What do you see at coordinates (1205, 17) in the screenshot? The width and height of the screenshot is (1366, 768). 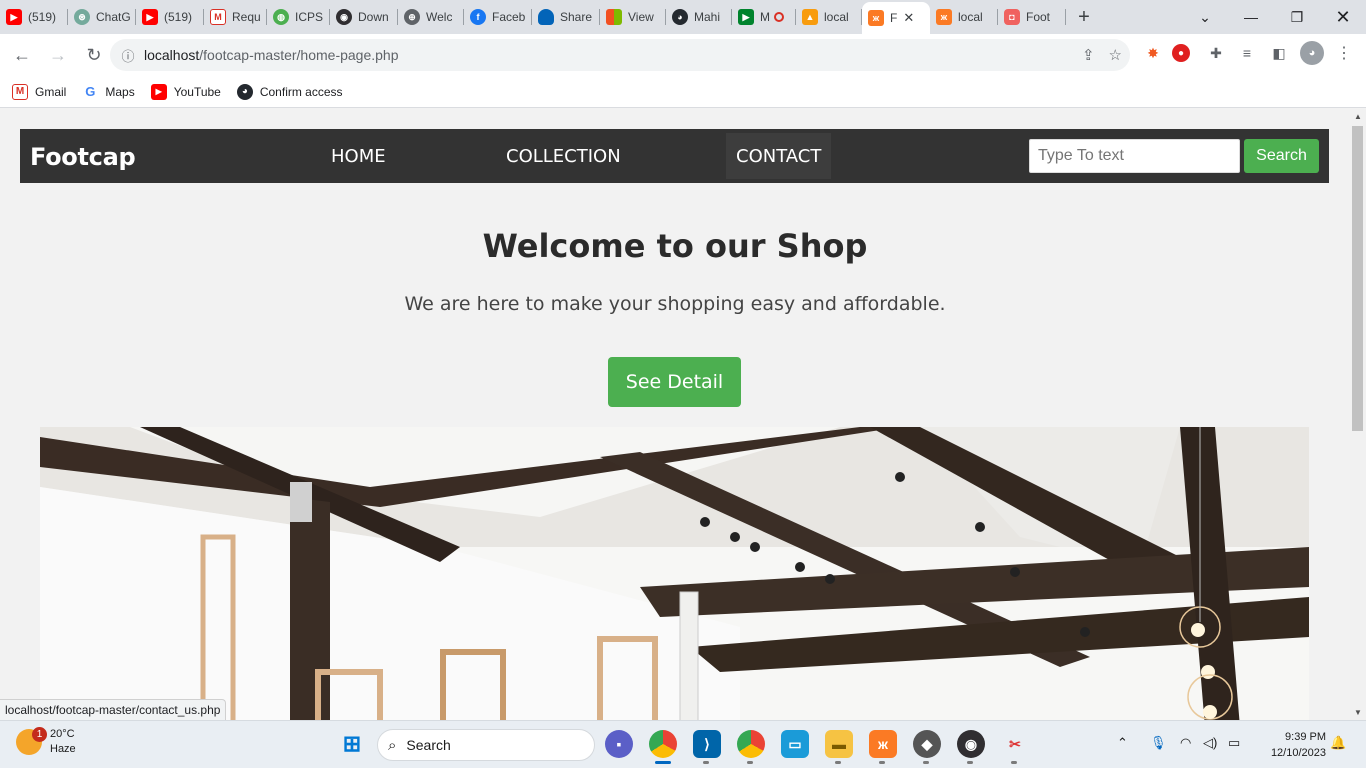 I see `tab-search-chevron-icon: ⌄` at bounding box center [1205, 17].